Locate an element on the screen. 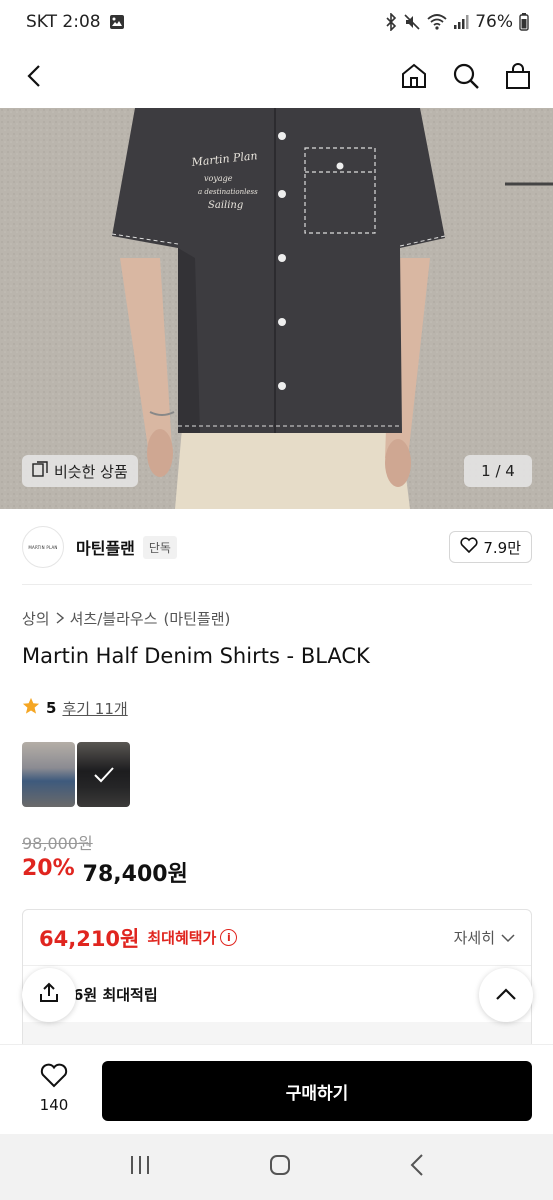 The width and height of the screenshot is (553, 1200). share-icon is located at coordinates (49, 995).